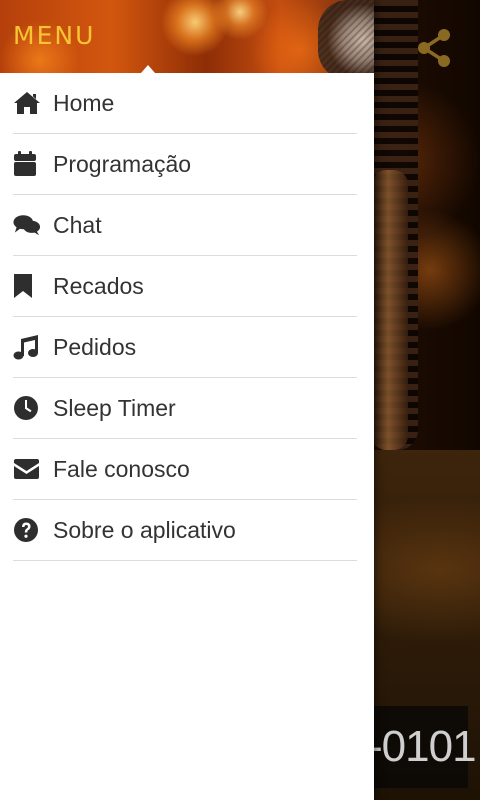 Image resolution: width=480 pixels, height=800 pixels. What do you see at coordinates (98, 285) in the screenshot?
I see `menu-label-recados: Recados` at bounding box center [98, 285].